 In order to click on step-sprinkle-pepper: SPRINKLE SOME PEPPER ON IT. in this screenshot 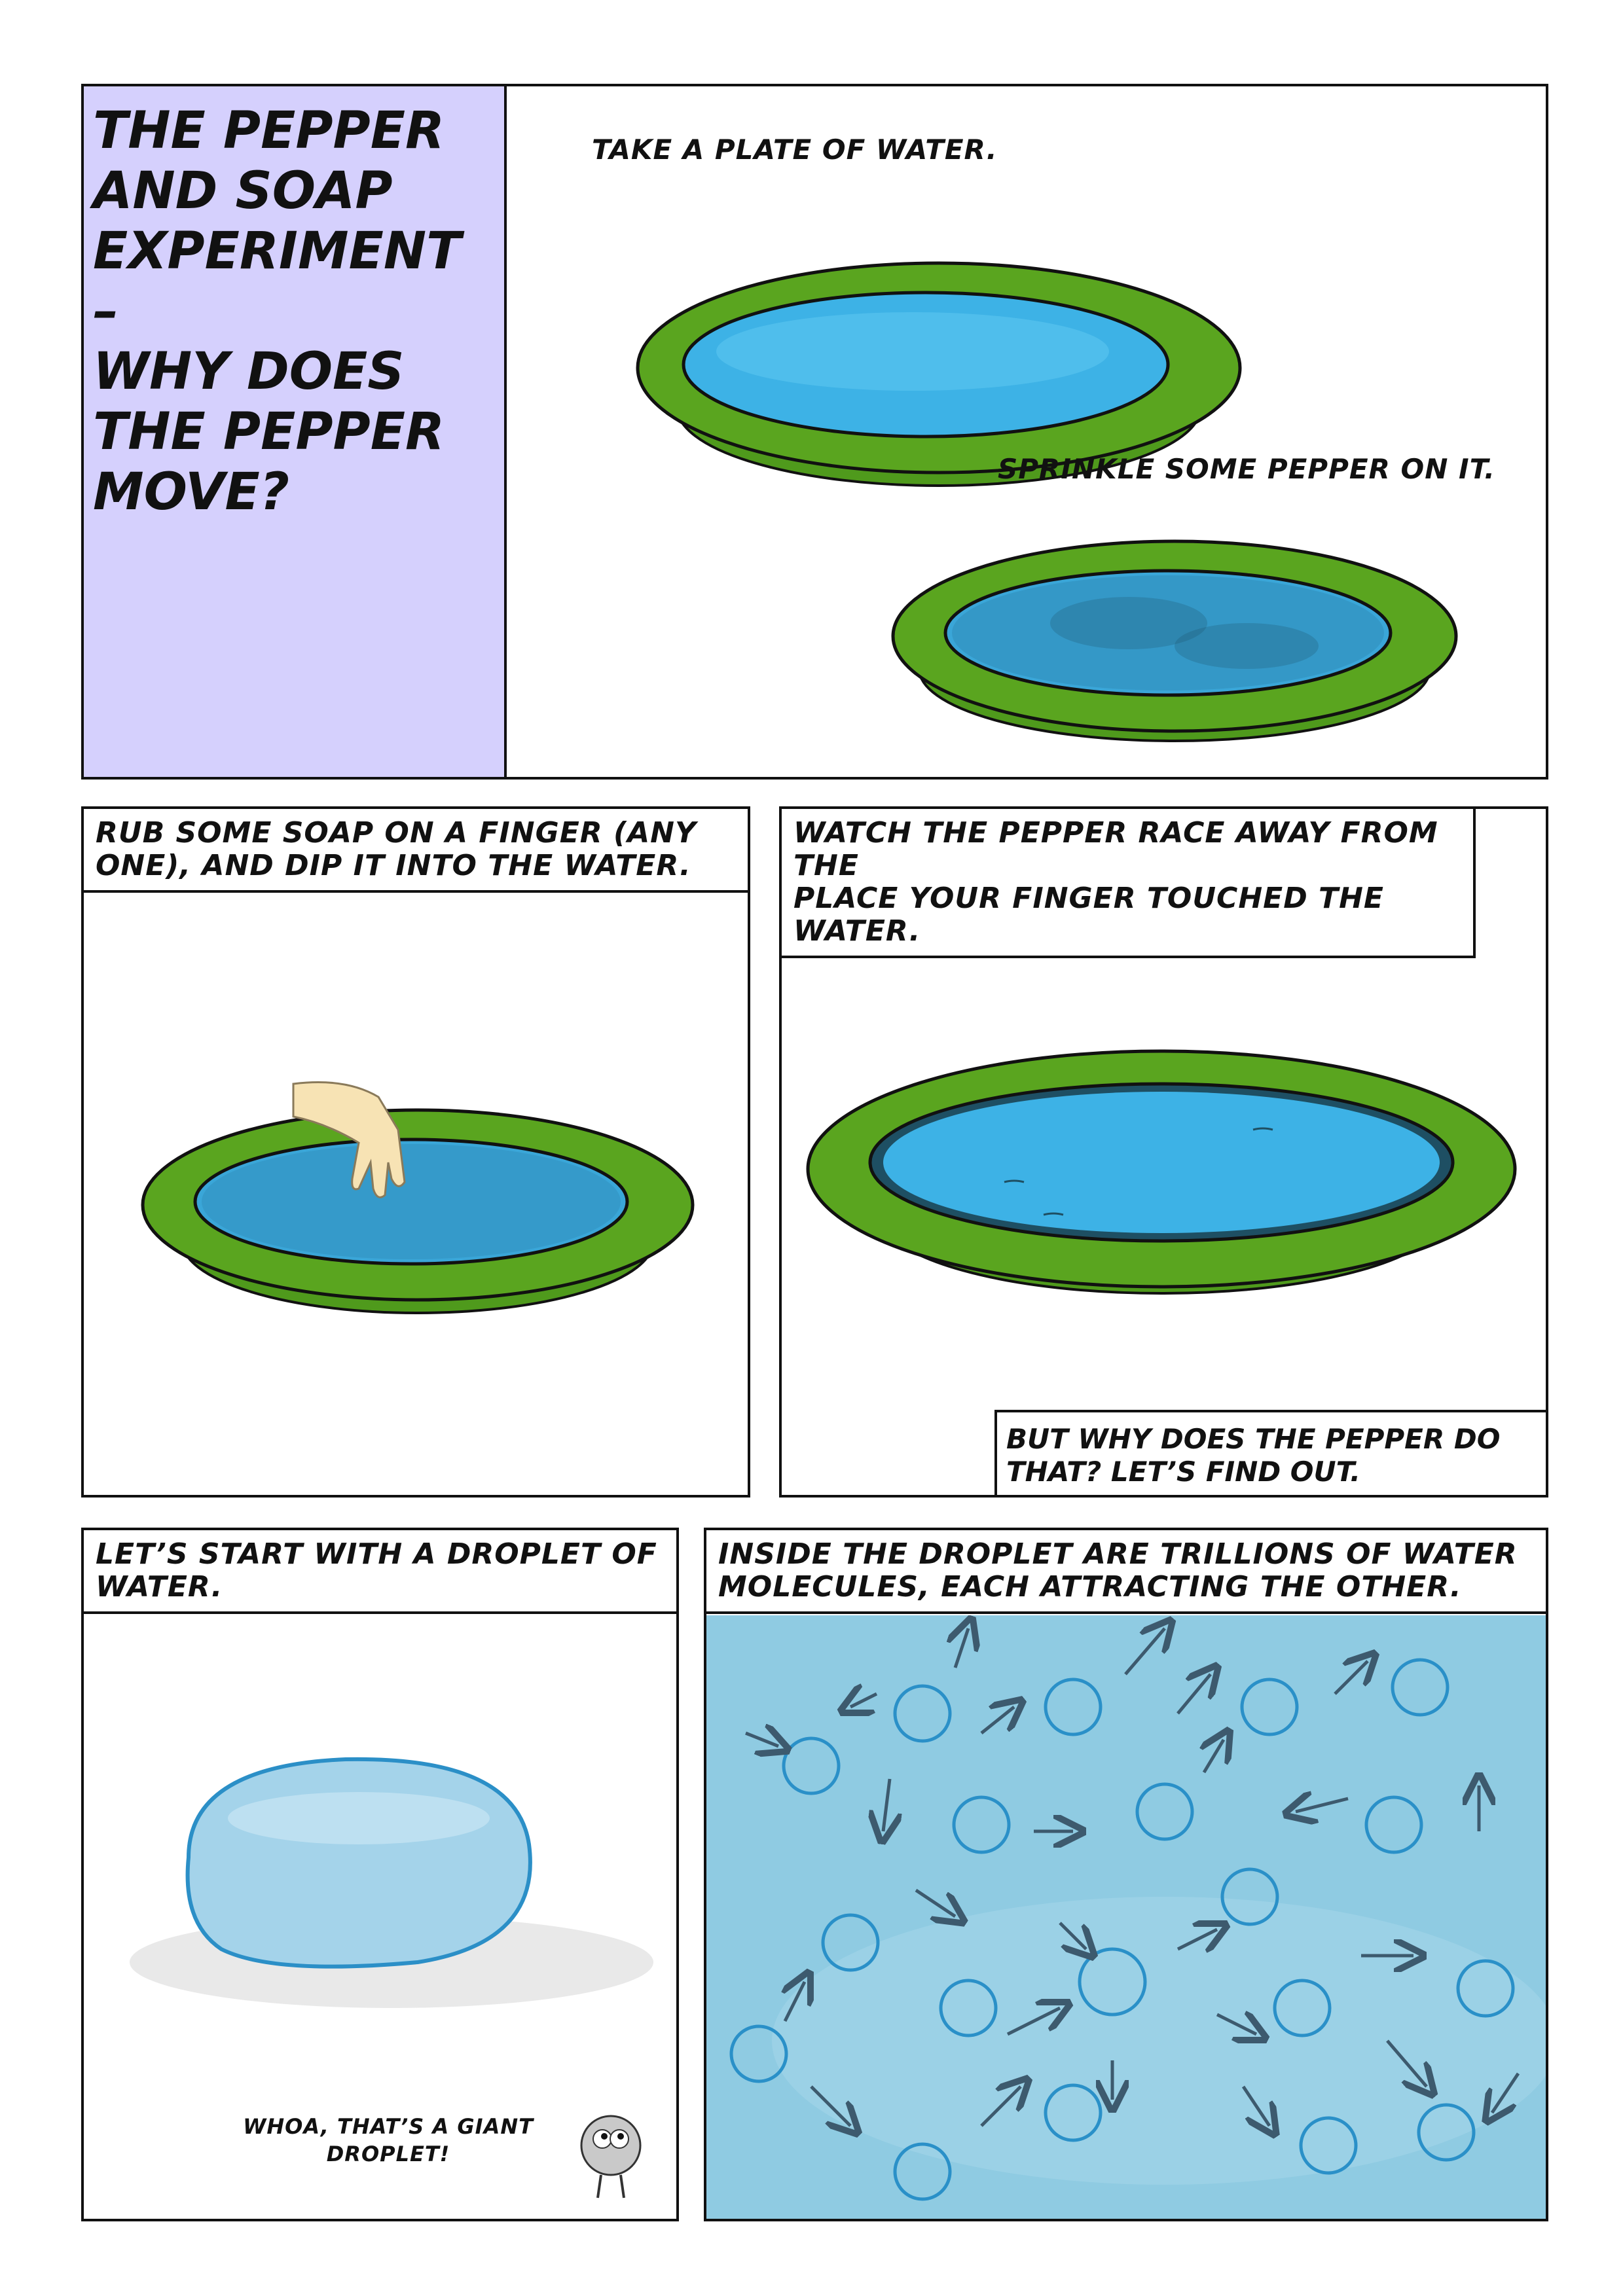, I will do `click(1247, 469)`.